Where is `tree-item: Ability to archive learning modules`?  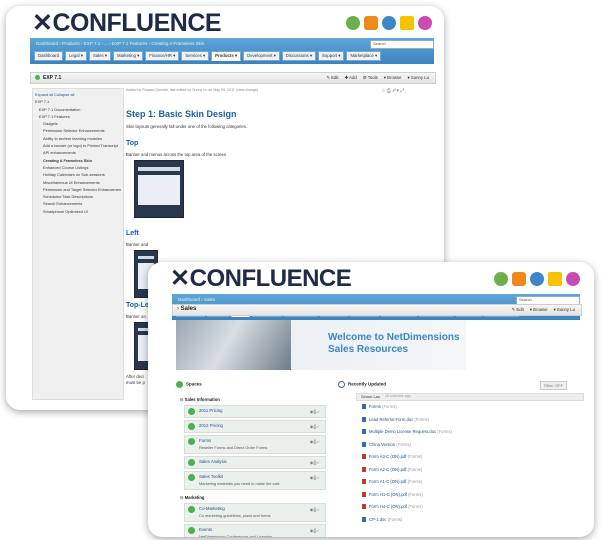
tree-item: Ability to archive learning modules is located at coordinates (78, 138).